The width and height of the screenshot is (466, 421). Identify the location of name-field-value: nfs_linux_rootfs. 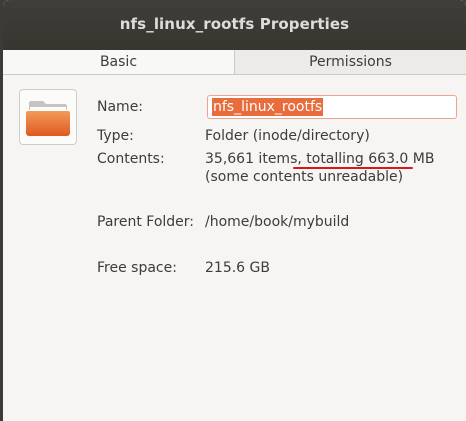
(268, 107).